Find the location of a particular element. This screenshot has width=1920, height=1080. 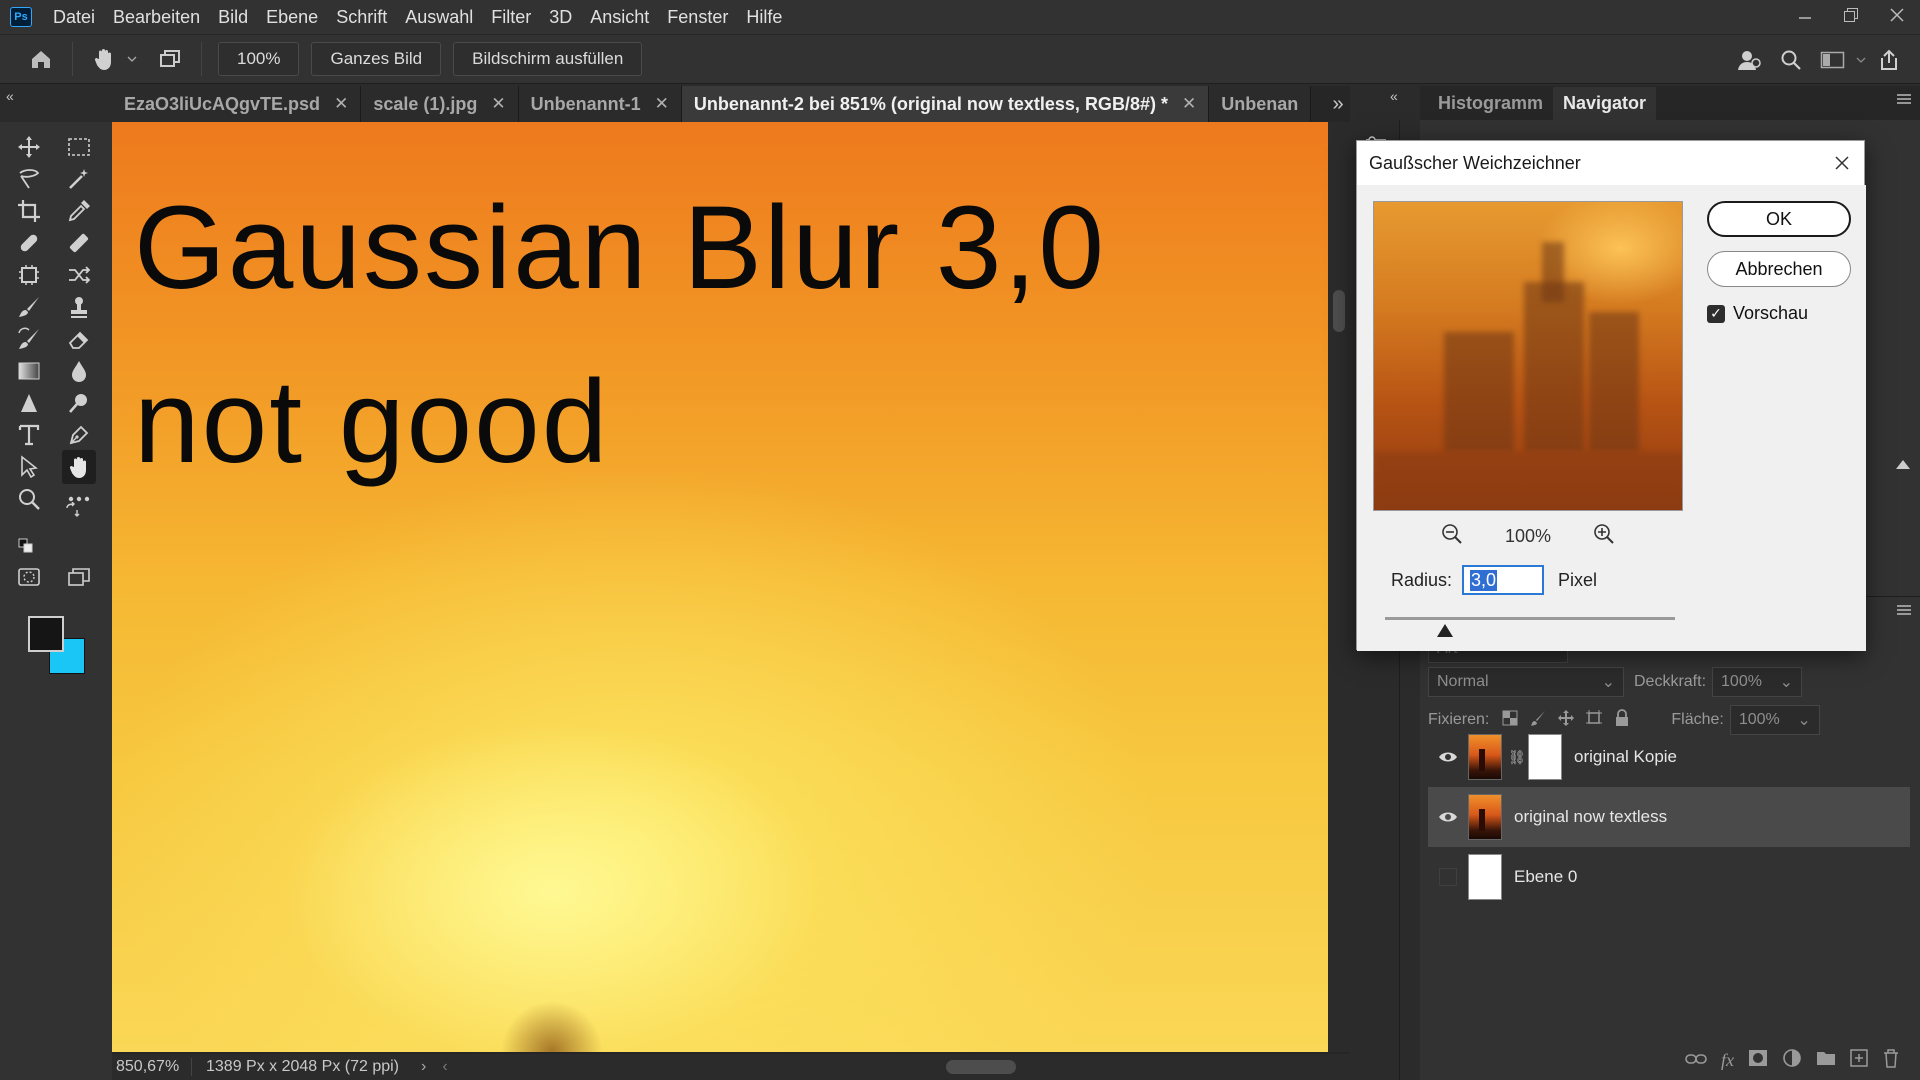

path-selection-icon is located at coordinates (29, 467).